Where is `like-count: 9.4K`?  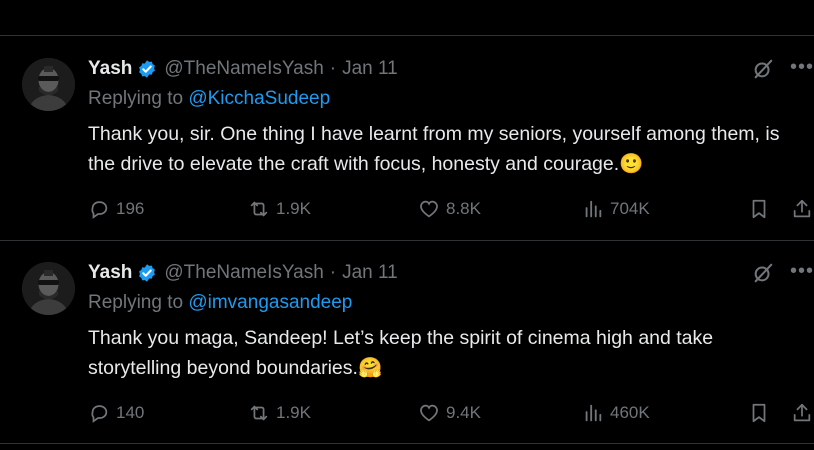
like-count: 9.4K is located at coordinates (463, 412).